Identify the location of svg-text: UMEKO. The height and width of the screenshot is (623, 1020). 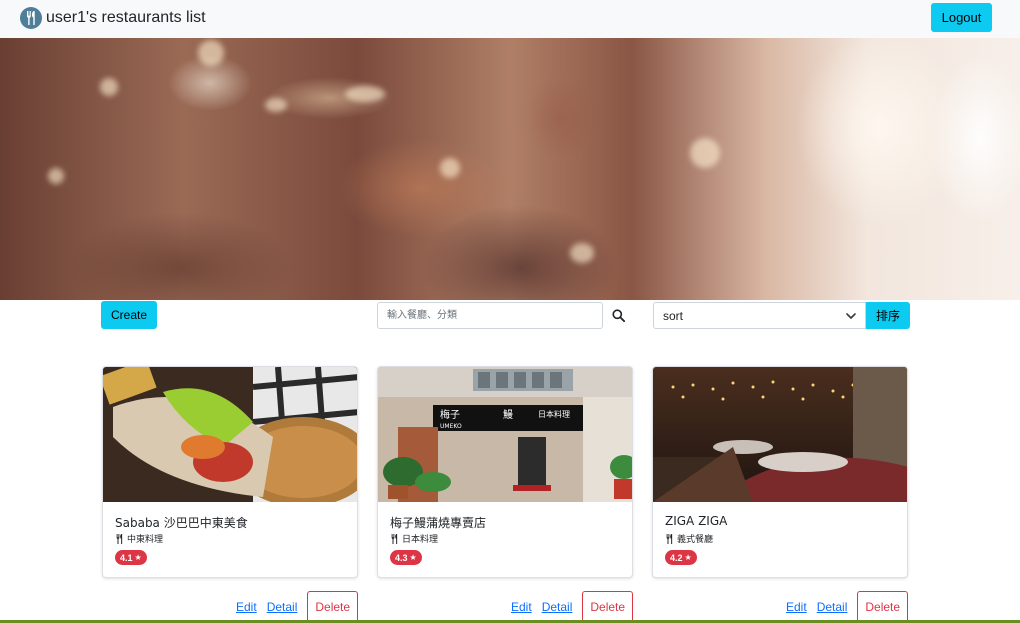
(451, 426).